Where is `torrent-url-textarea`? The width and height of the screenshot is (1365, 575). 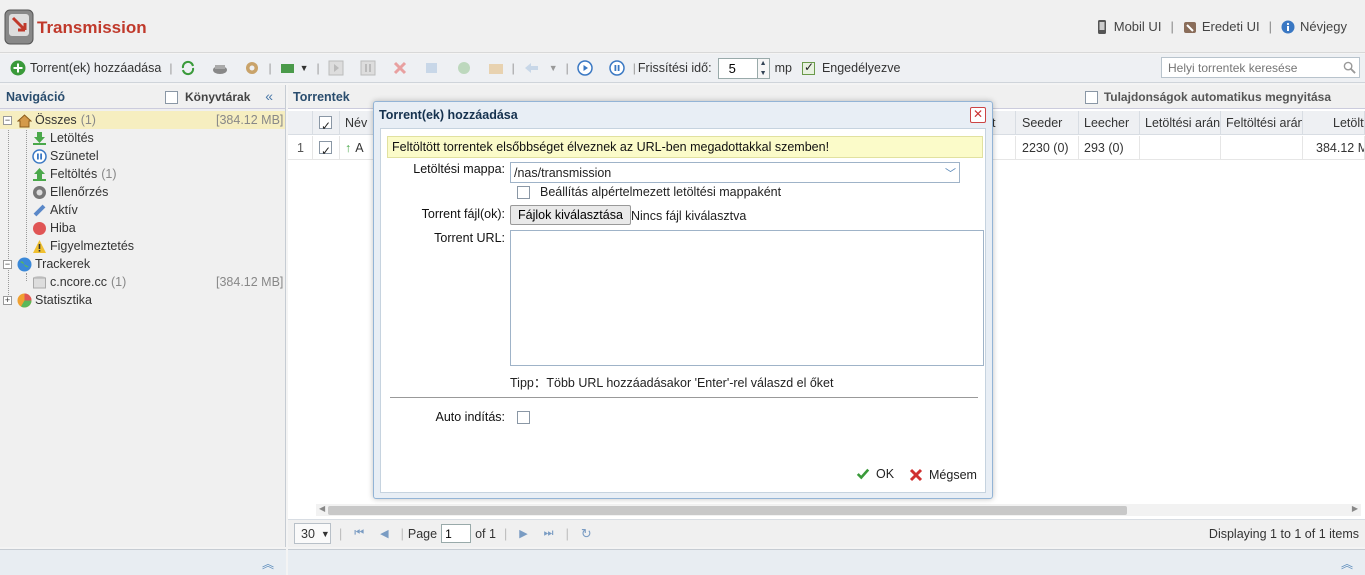
torrent-url-textarea is located at coordinates (747, 298).